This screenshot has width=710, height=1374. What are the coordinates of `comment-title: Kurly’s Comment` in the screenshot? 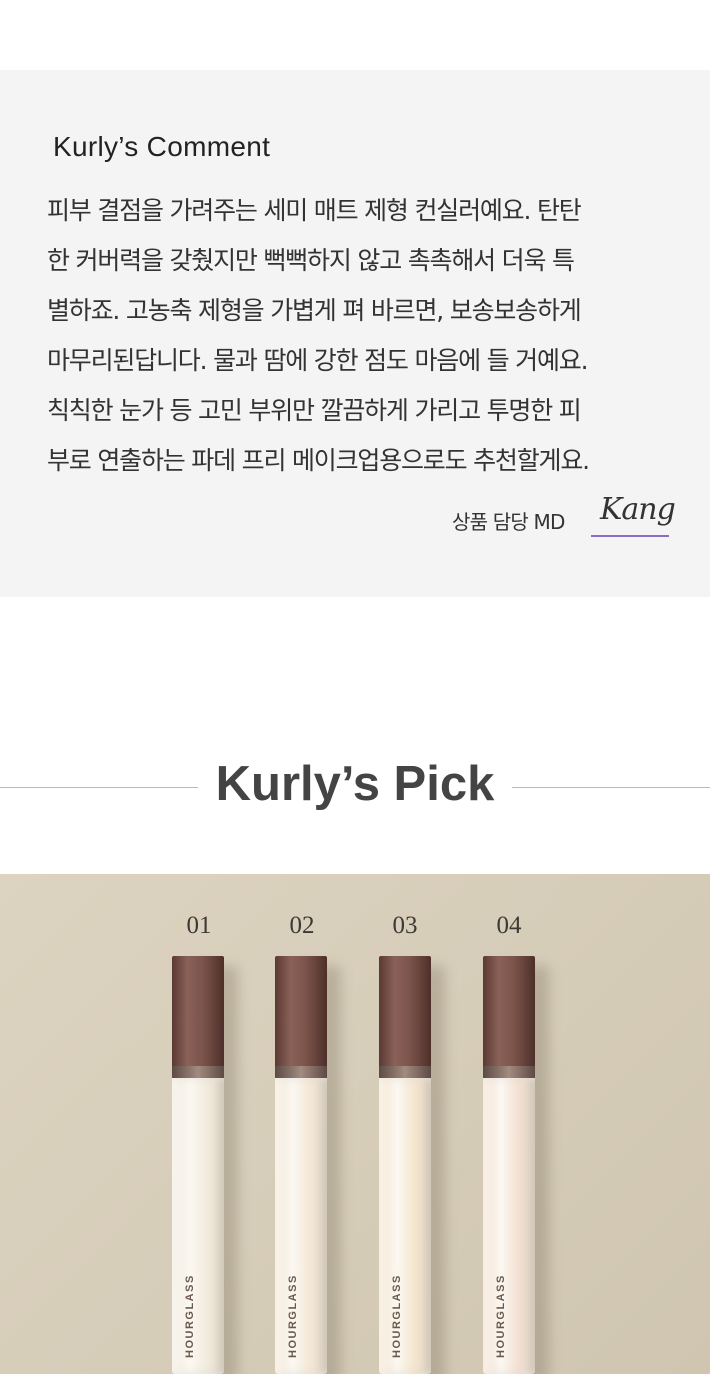 It's located at (162, 146).